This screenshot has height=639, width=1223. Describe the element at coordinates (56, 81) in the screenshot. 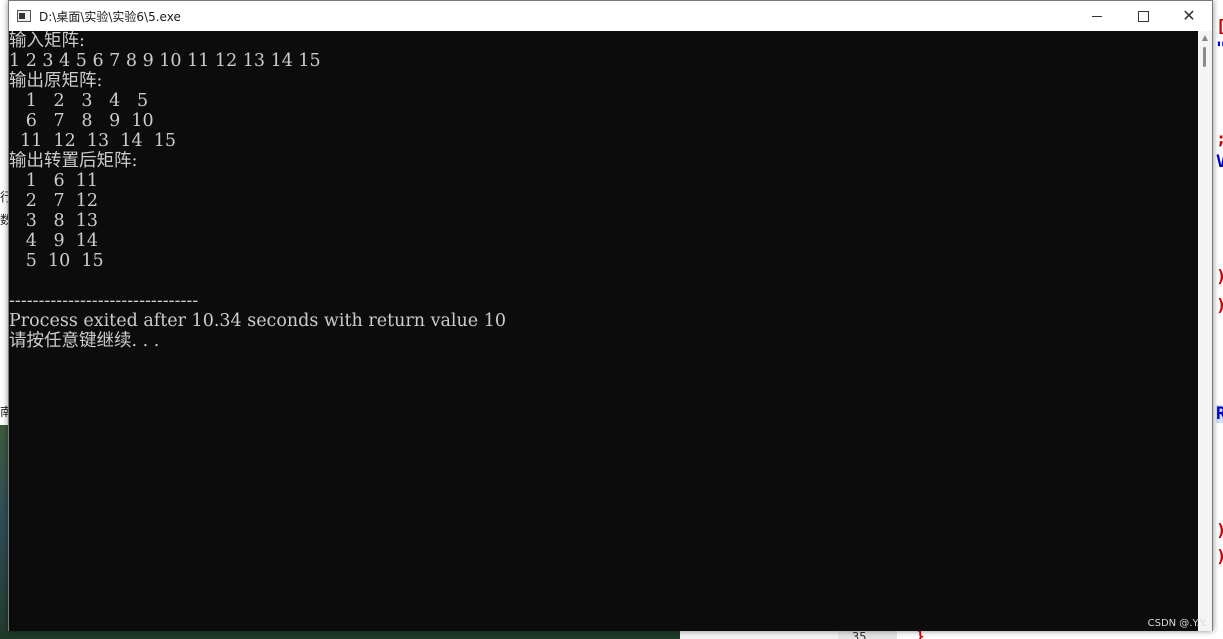

I see `console-line: 输出原矩阵:` at that location.